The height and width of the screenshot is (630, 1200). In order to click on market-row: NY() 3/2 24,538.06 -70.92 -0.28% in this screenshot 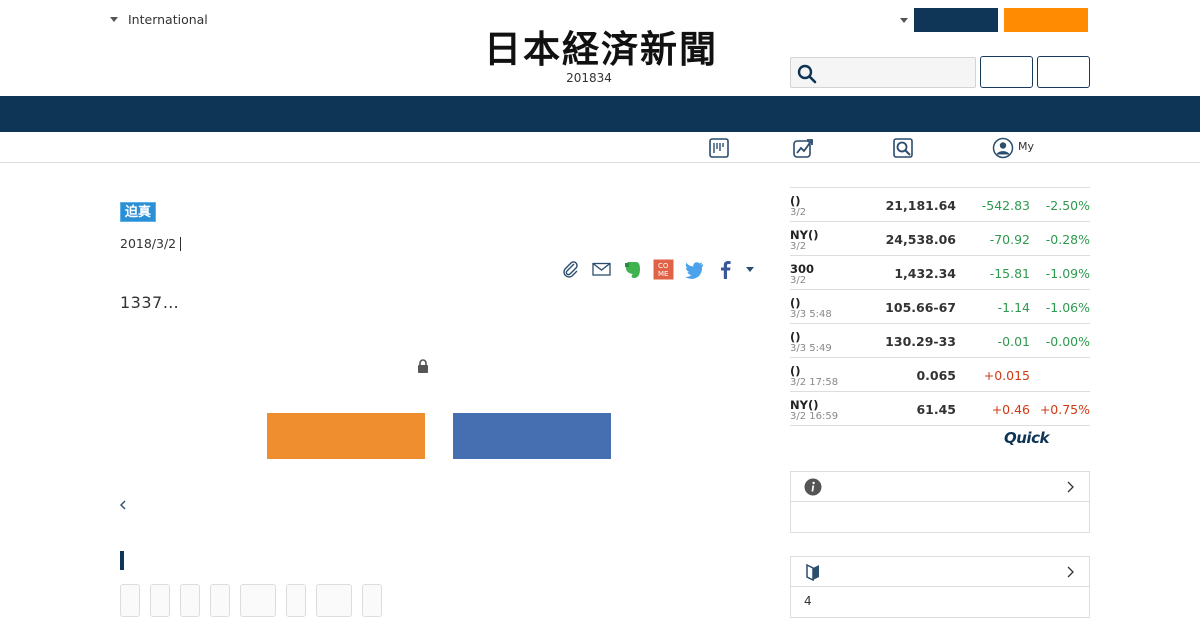, I will do `click(940, 239)`.